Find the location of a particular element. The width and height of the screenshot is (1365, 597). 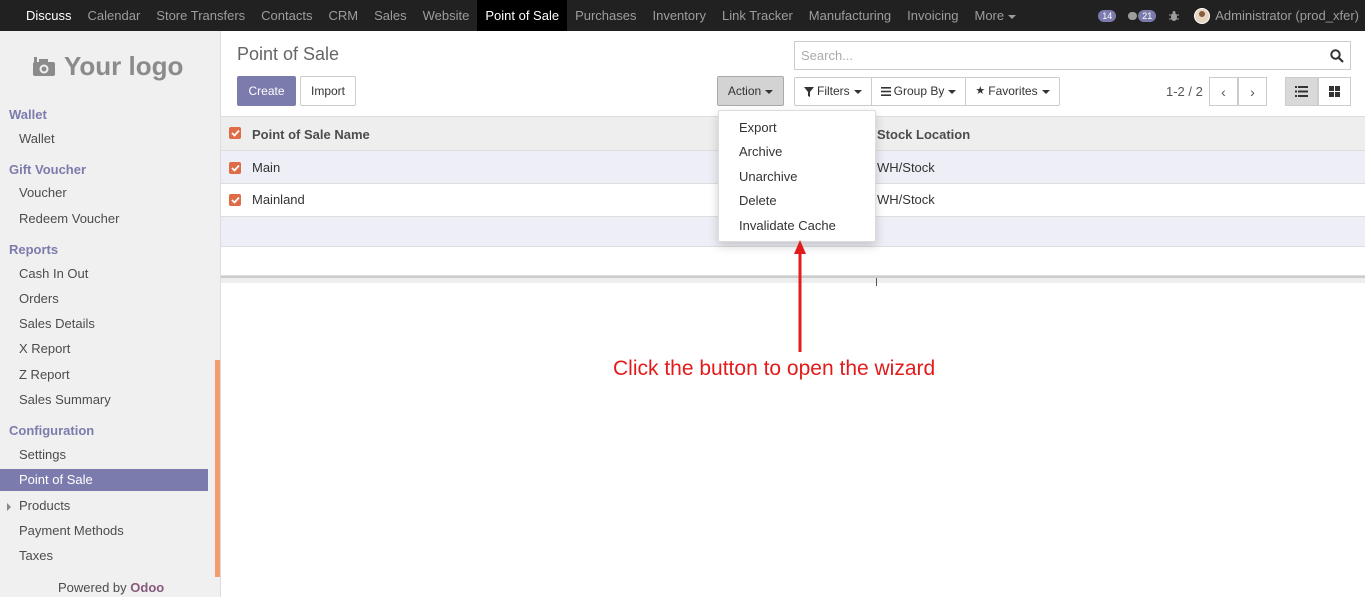

group-by-label: Group By is located at coordinates (919, 91).